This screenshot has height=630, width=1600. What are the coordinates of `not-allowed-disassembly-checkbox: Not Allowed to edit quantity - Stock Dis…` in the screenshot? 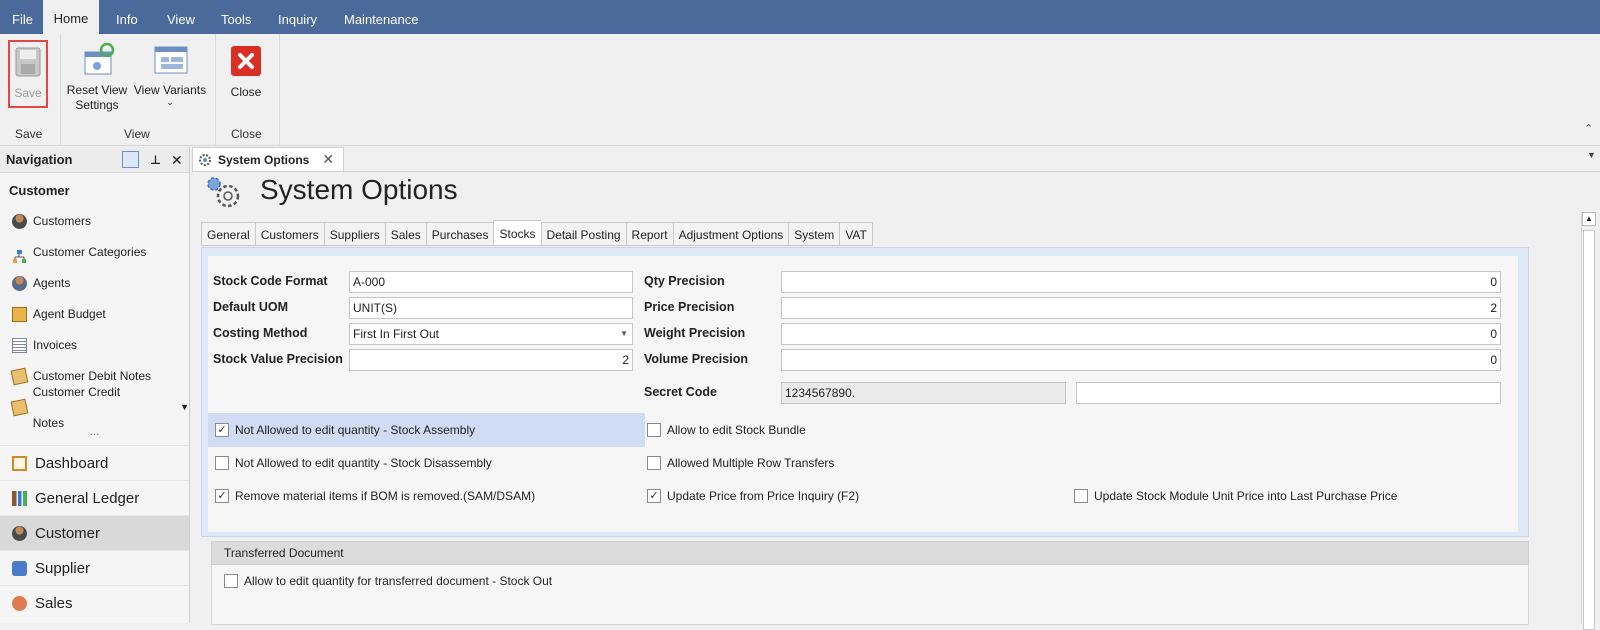 It's located at (353, 463).